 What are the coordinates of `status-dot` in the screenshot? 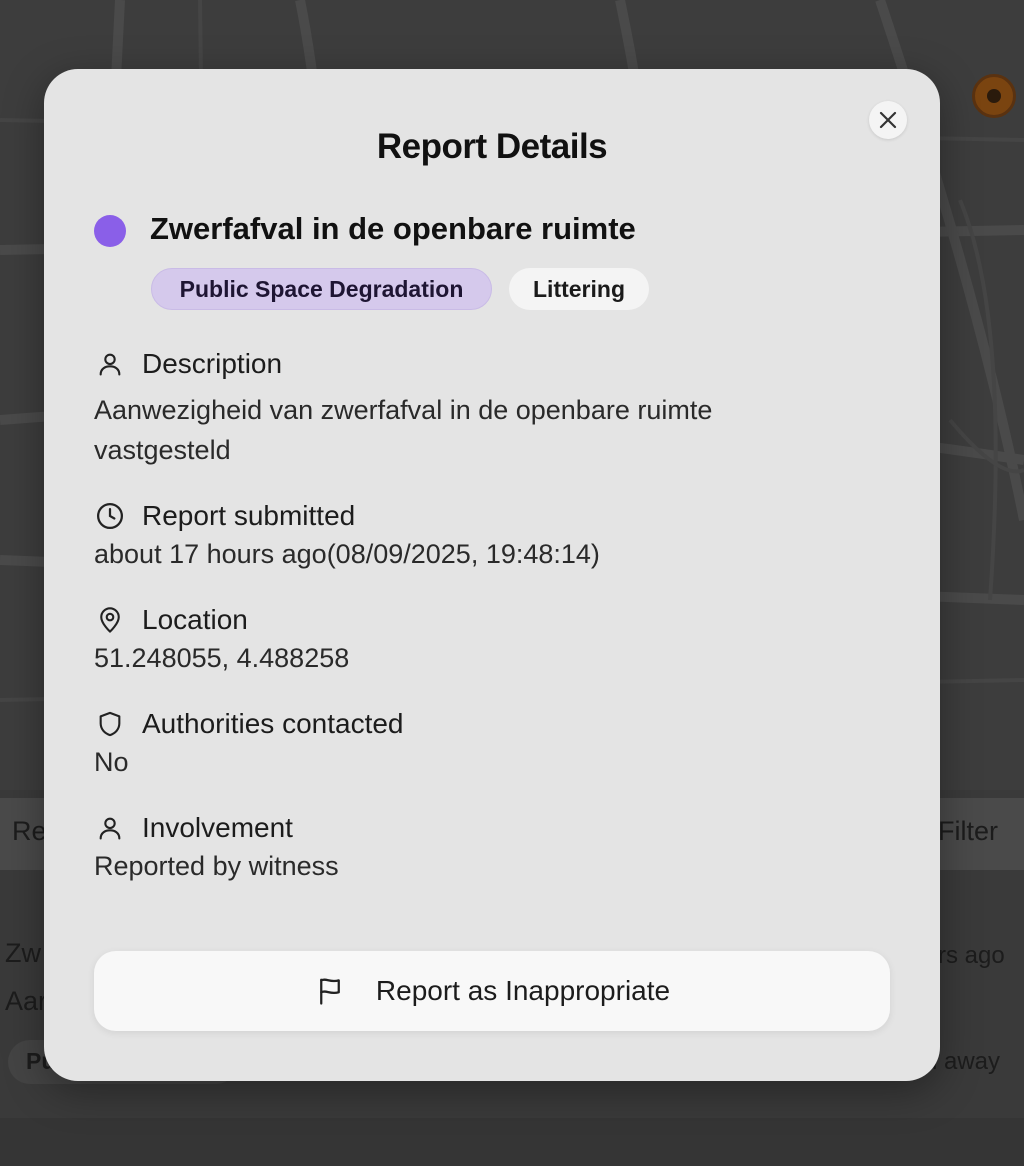 It's located at (110, 231).